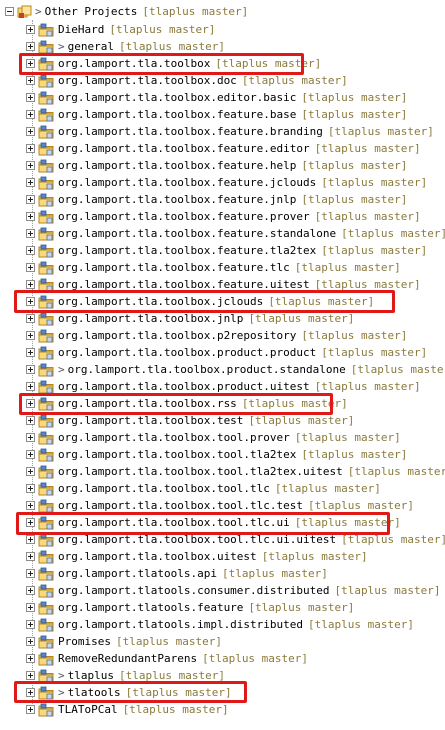  What do you see at coordinates (222, 676) in the screenshot?
I see `tree-item-project: > tlaplus [tlaplus master]` at bounding box center [222, 676].